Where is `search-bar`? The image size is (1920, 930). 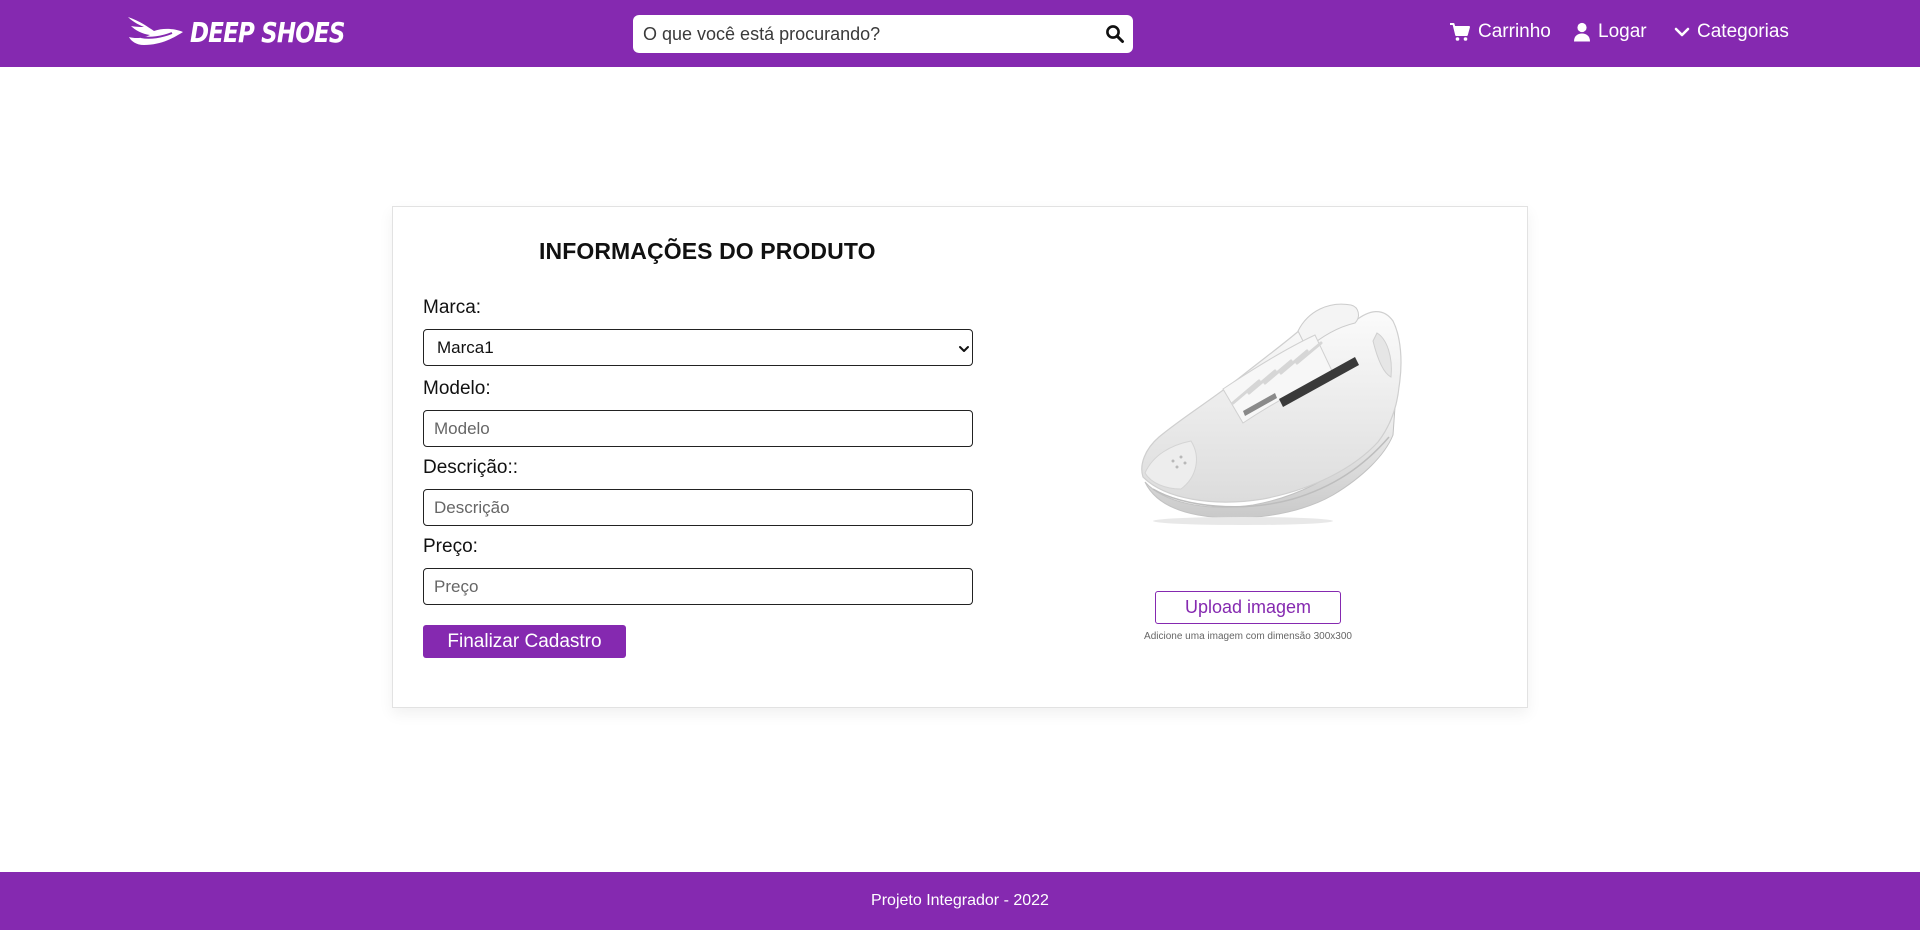 search-bar is located at coordinates (883, 34).